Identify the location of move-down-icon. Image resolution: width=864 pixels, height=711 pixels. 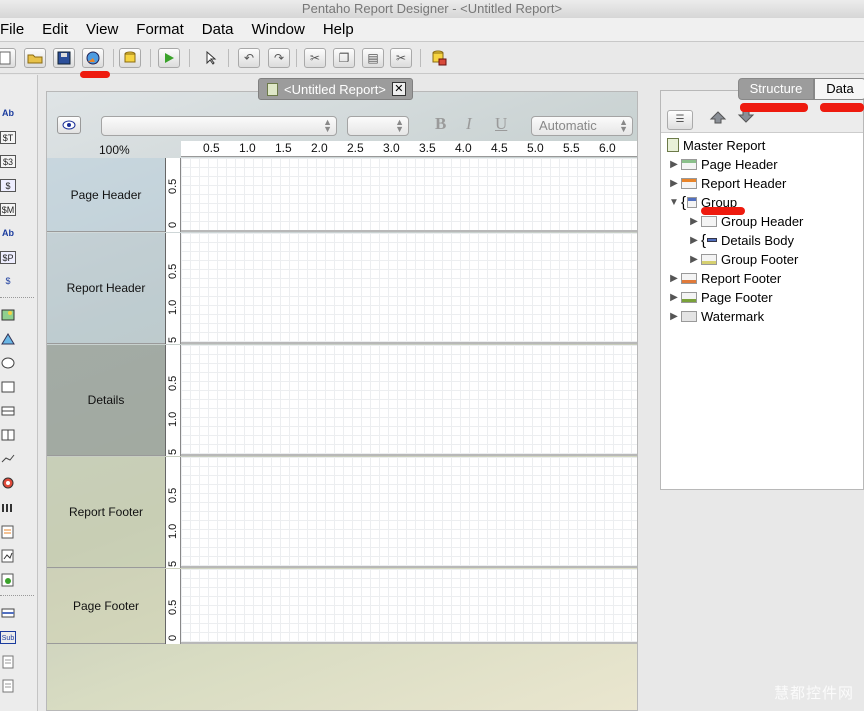
(746, 120).